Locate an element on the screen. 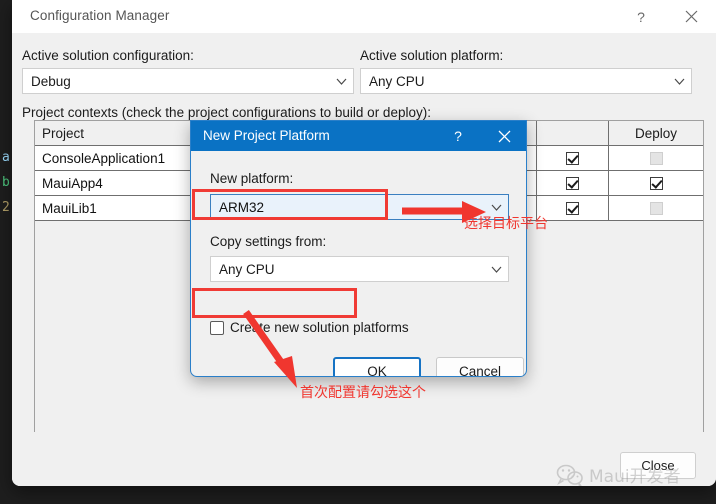 This screenshot has height=504, width=716. watermark: Maui开发者 is located at coordinates (618, 474).